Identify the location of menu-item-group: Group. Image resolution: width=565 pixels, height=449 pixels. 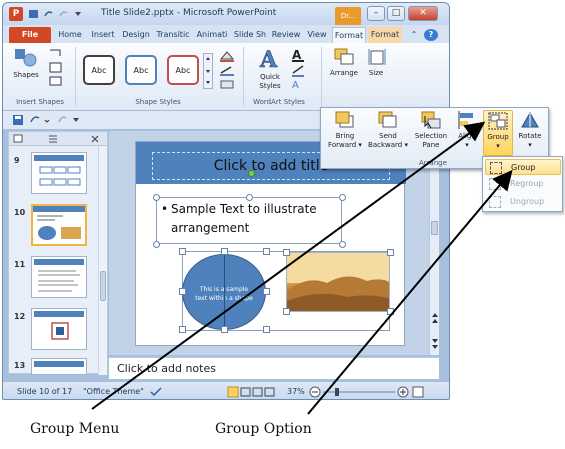
(523, 167).